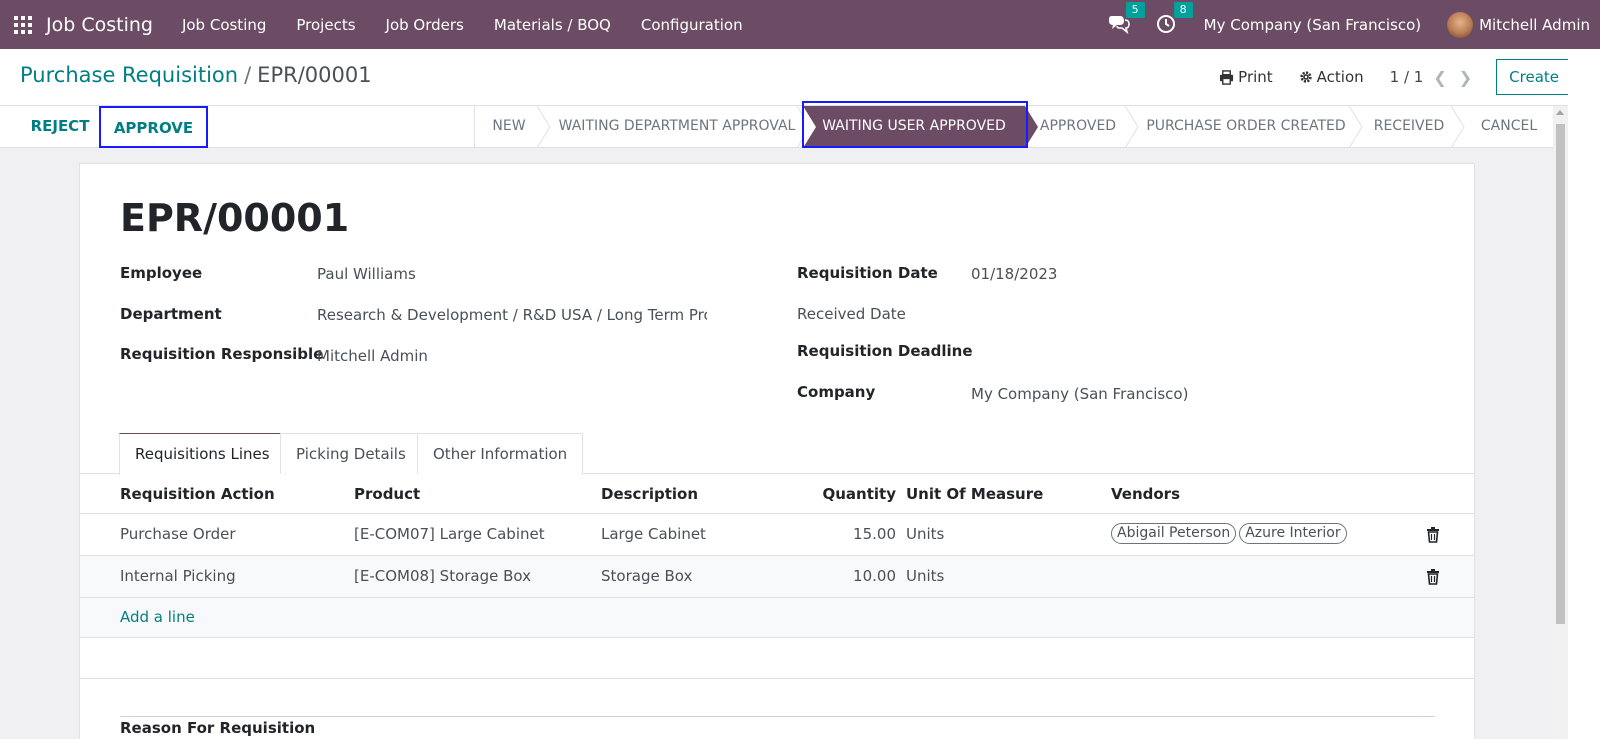 This screenshot has width=1600, height=739. Describe the element at coordinates (1509, 127) in the screenshot. I see `stage-cancel: CANCEL` at that location.